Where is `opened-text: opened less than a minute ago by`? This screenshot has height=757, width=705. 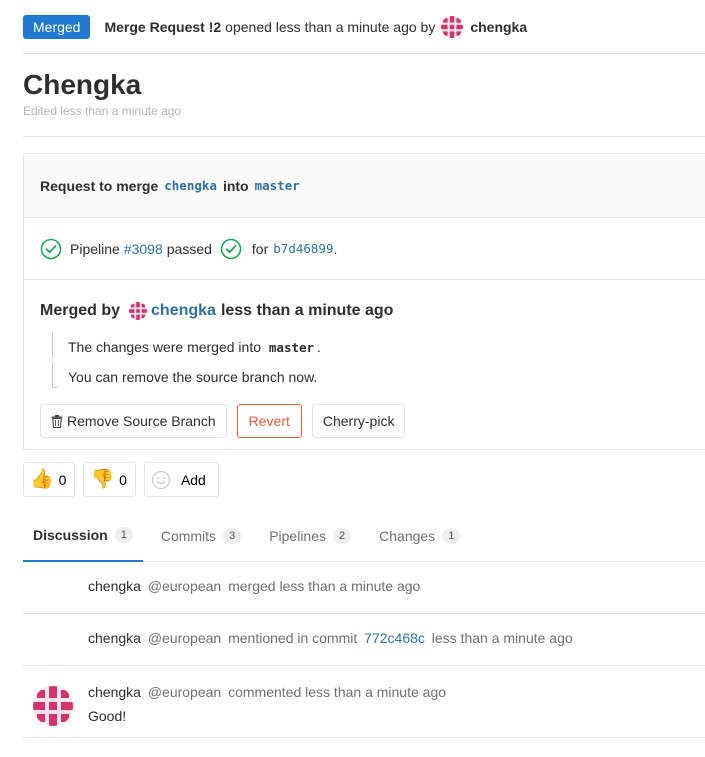 opened-text: opened less than a minute ago by is located at coordinates (330, 26).